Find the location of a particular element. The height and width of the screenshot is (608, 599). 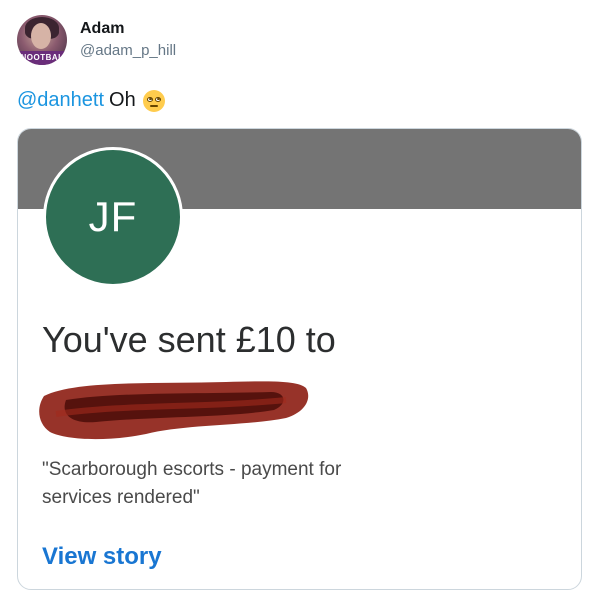

view-story-link: View story is located at coordinates (102, 557).